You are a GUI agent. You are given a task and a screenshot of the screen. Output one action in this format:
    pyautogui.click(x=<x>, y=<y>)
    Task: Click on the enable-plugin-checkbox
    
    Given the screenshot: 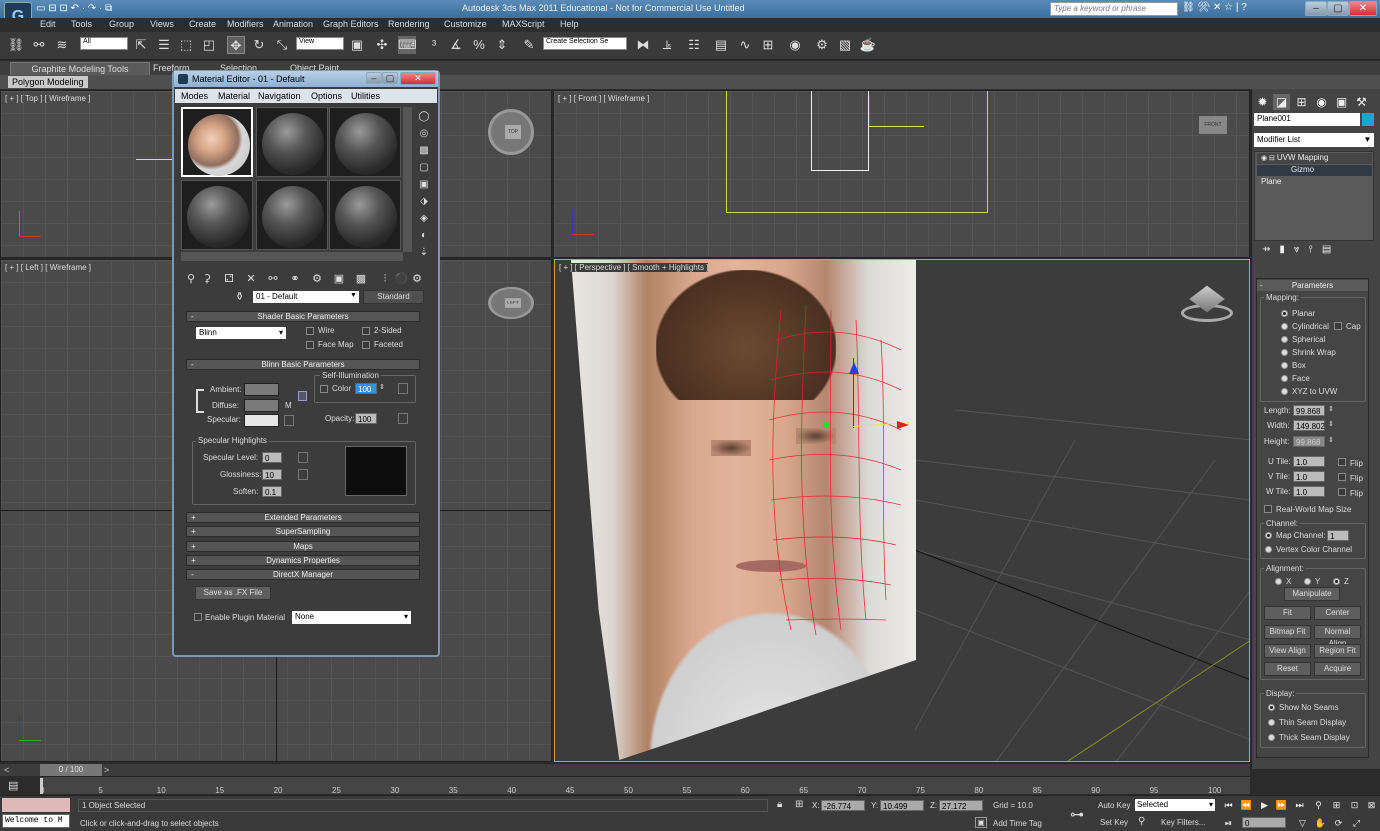 What is the action you would take?
    pyautogui.click(x=198, y=617)
    